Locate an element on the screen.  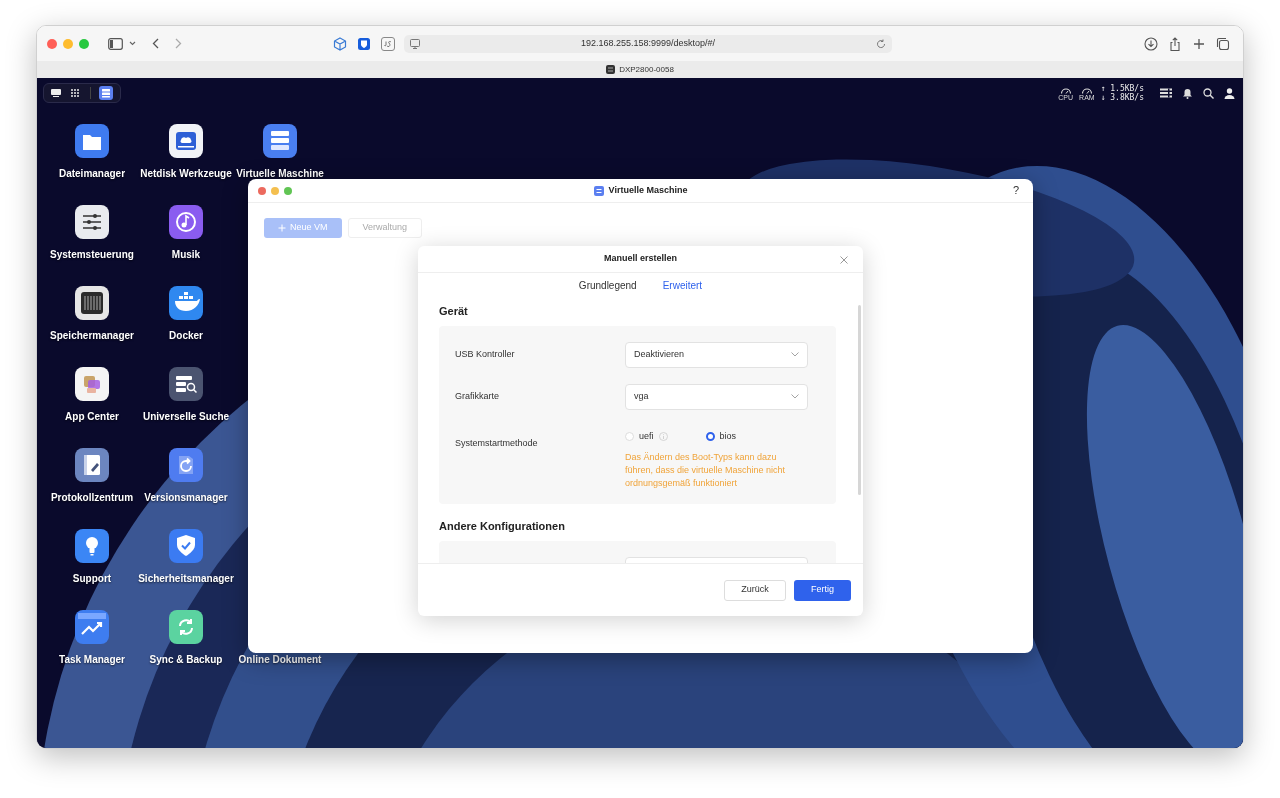
app-shortcut: Task Manager is located at coordinates (92, 637).